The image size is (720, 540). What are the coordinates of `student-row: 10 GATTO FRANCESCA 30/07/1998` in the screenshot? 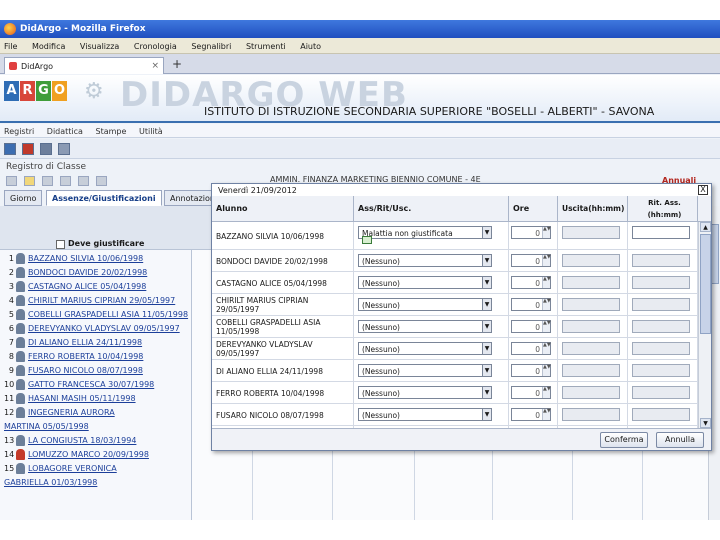 It's located at (96, 385).